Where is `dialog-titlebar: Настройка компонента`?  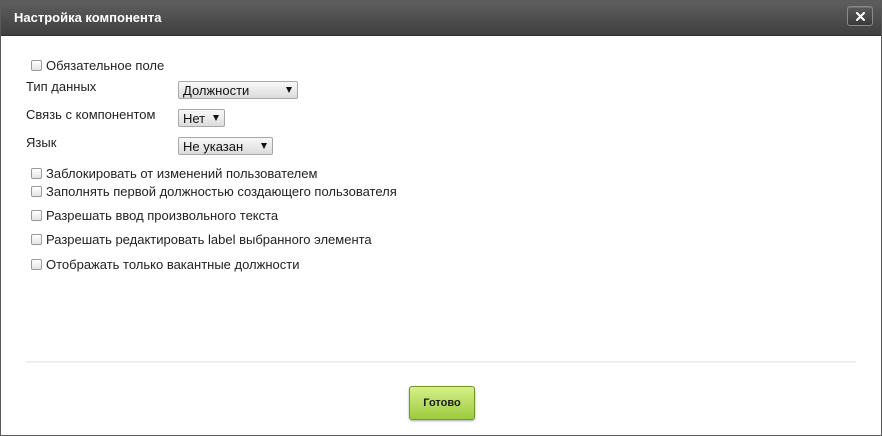
dialog-titlebar: Настройка компонента is located at coordinates (441, 18).